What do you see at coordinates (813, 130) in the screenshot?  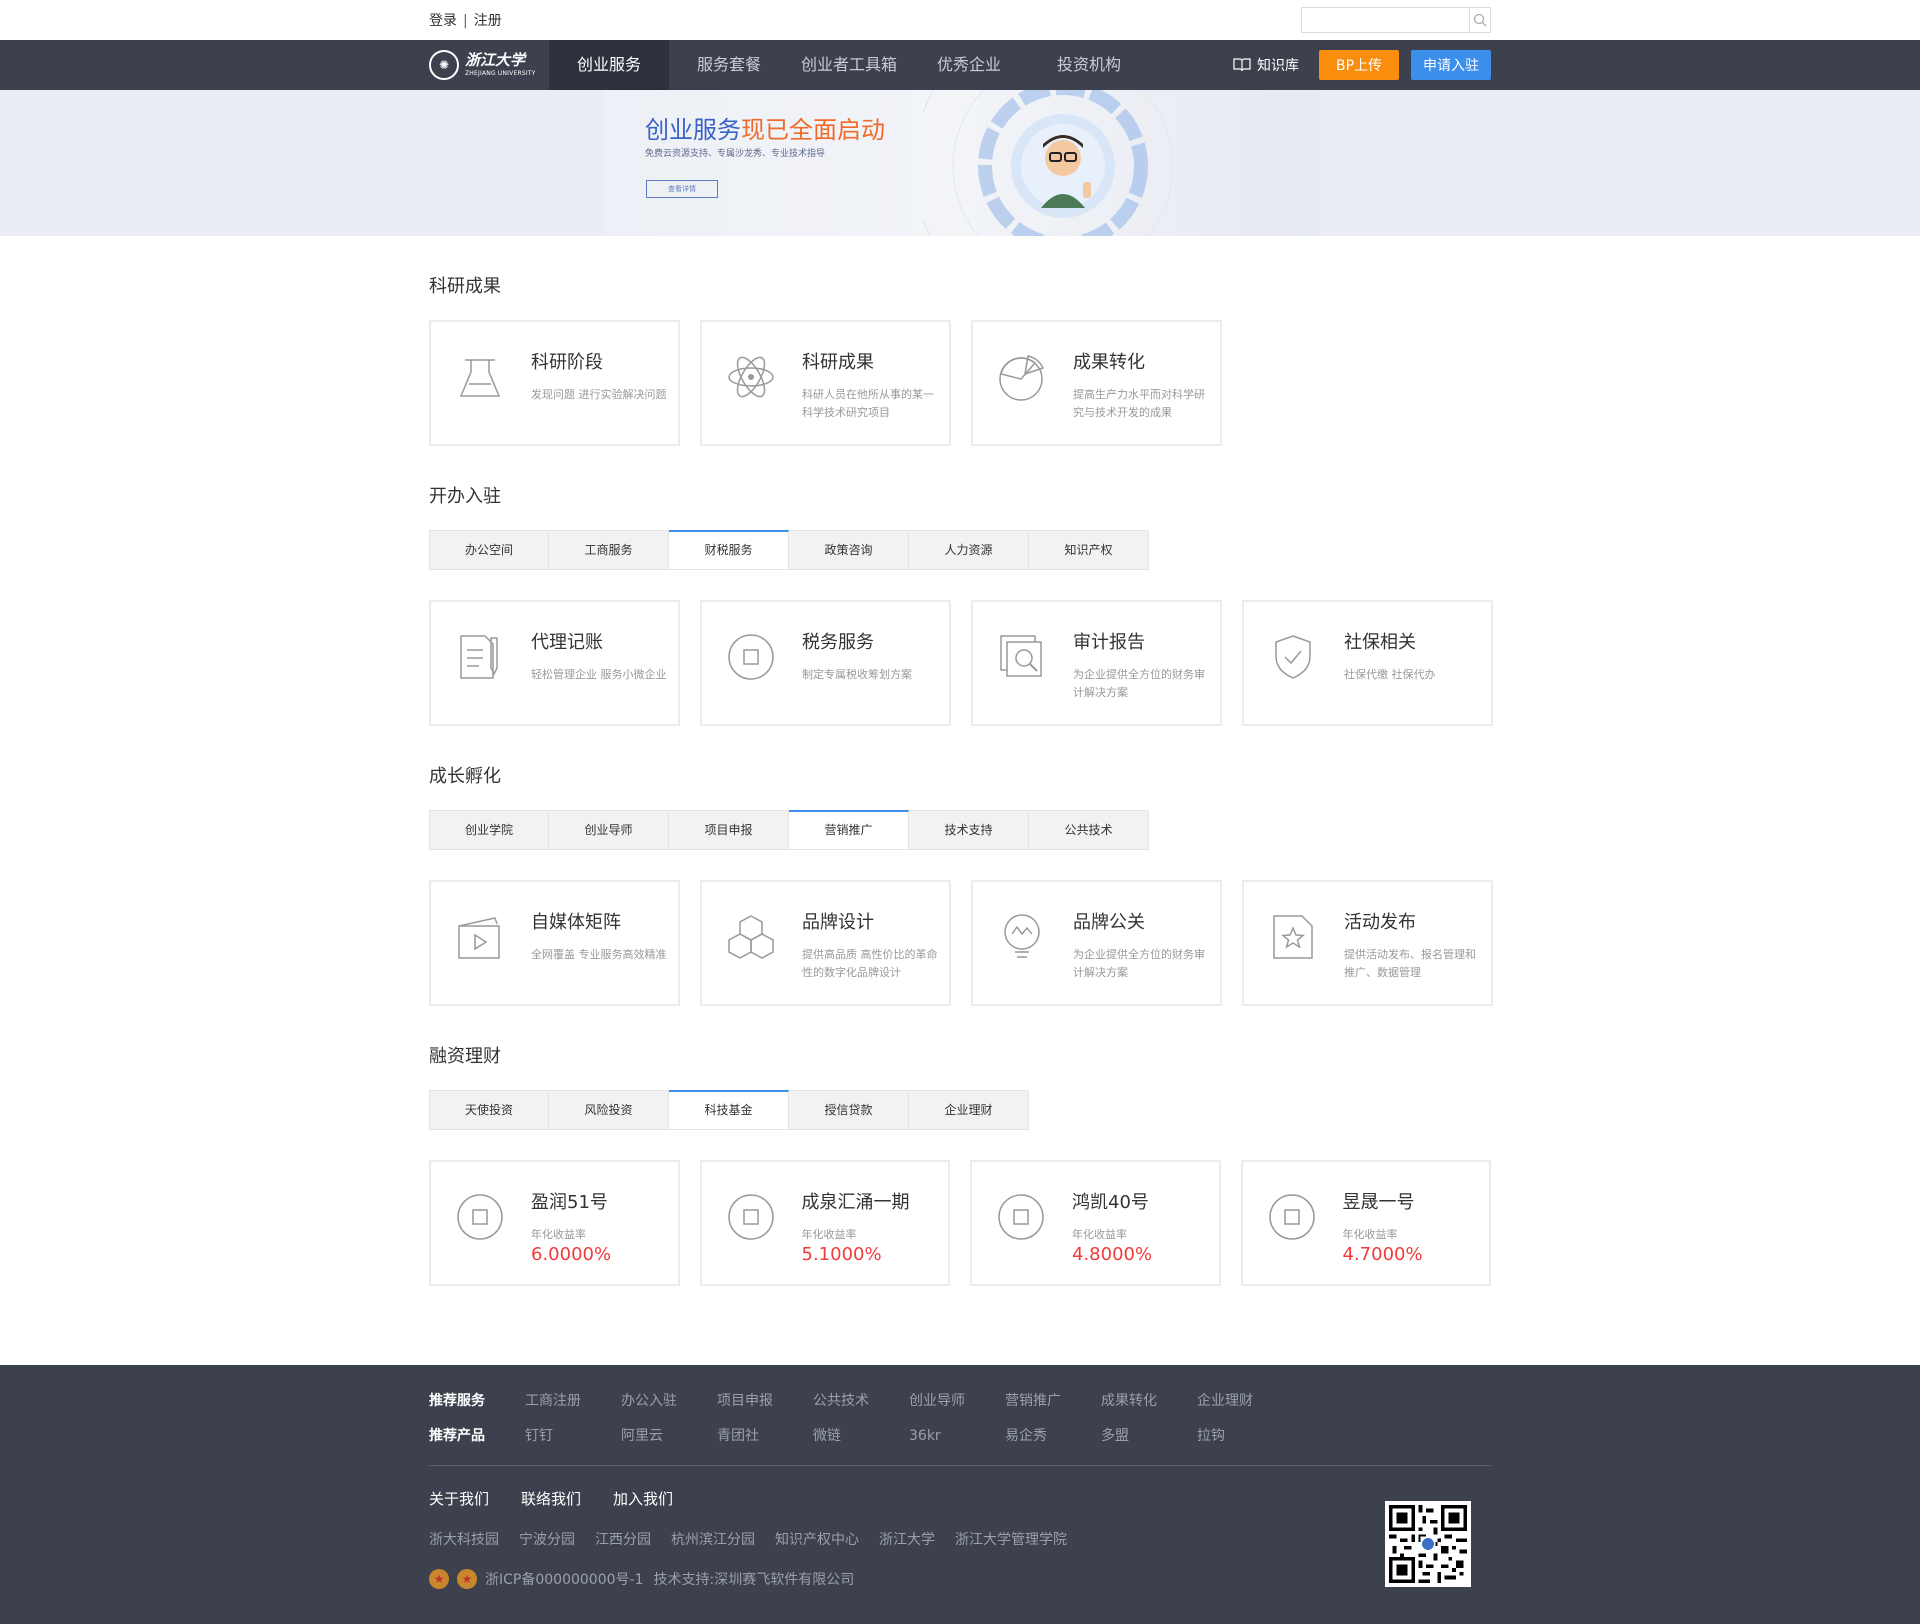 I see `banner-title-b: 现已全面启动` at bounding box center [813, 130].